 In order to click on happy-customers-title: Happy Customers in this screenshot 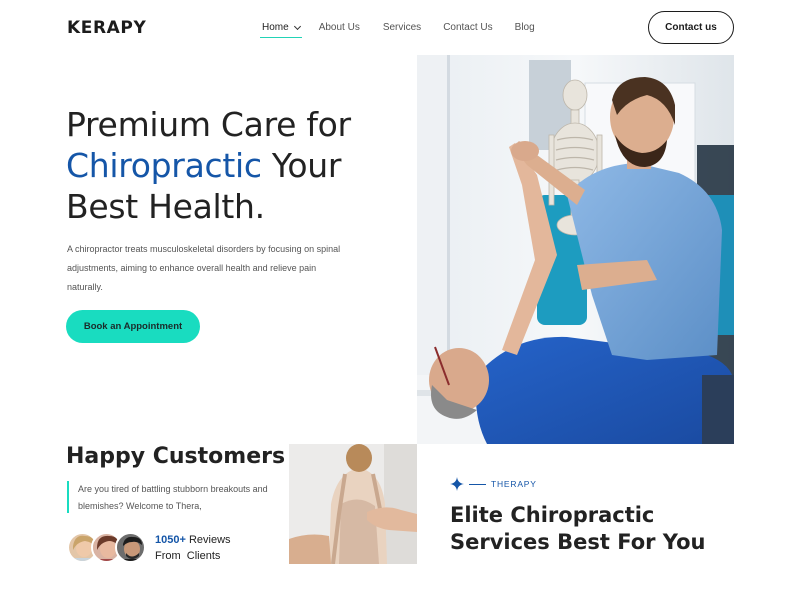, I will do `click(176, 456)`.